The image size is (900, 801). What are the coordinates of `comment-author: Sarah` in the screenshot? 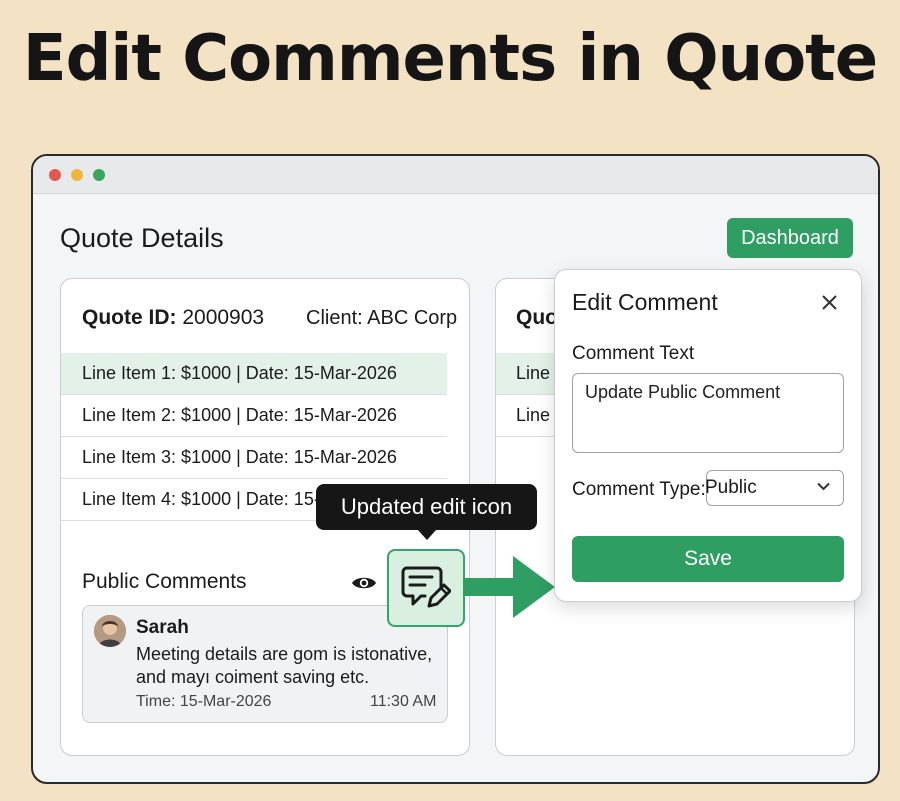 It's located at (162, 627).